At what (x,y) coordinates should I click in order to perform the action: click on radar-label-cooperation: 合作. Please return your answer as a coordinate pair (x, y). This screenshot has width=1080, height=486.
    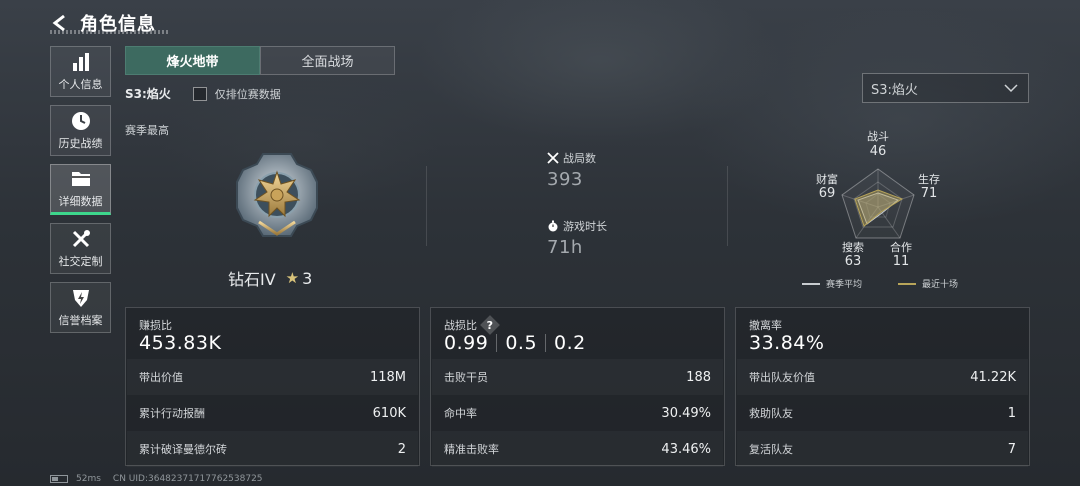
    Looking at the image, I should click on (901, 247).